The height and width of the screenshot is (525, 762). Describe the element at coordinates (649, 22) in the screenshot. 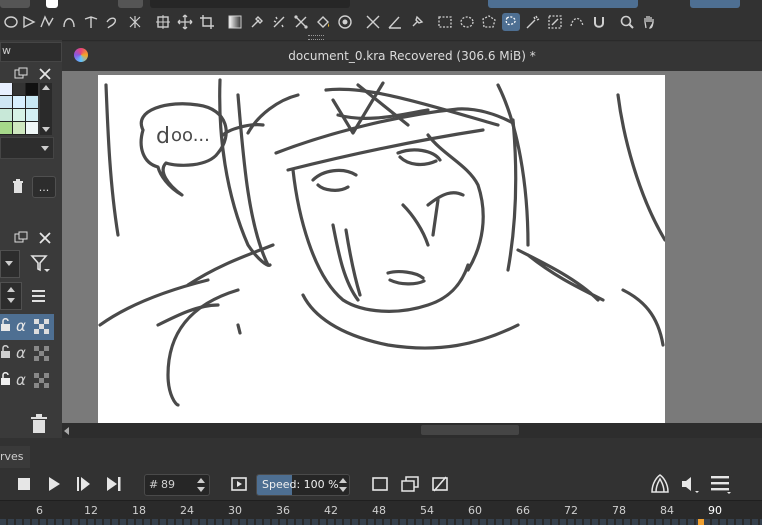

I see `pan-tool-icon` at that location.